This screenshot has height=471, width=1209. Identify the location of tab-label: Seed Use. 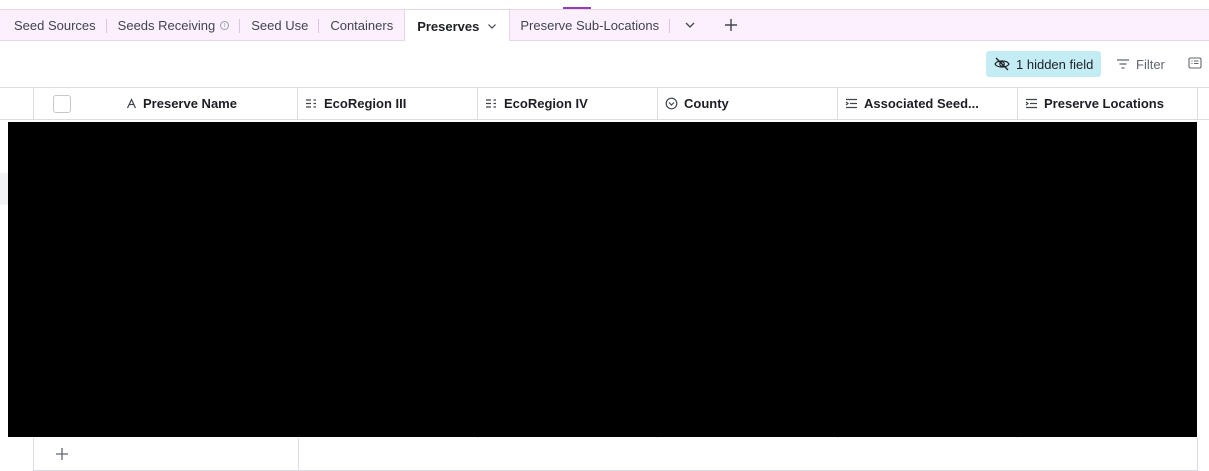
(280, 25).